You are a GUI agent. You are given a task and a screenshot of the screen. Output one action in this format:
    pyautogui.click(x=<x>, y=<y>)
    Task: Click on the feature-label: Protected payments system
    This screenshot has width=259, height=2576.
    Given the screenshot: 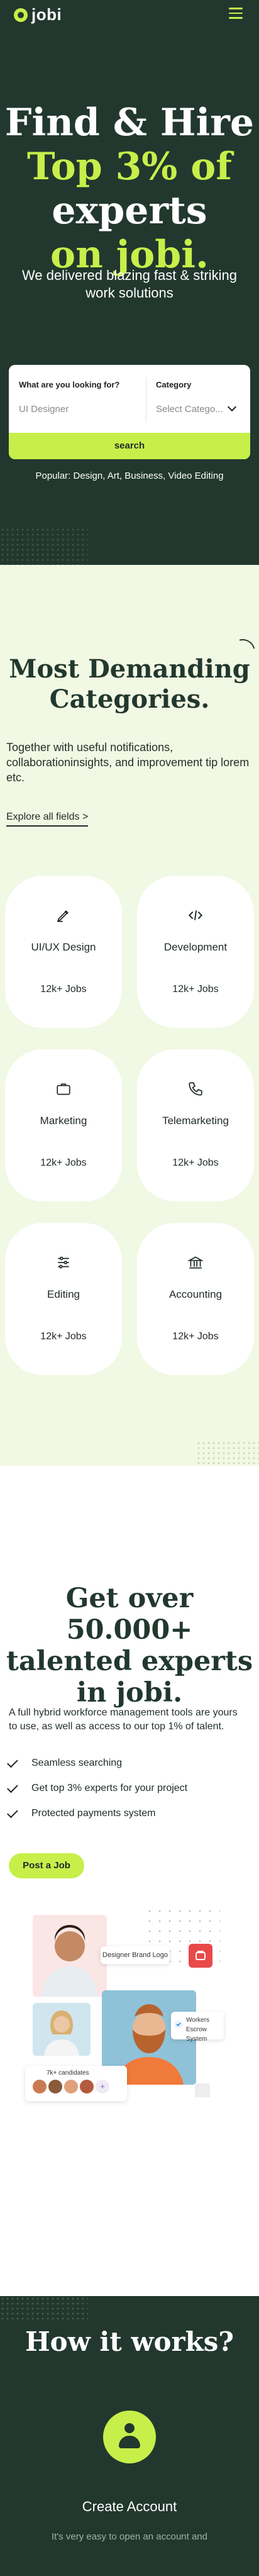 What is the action you would take?
    pyautogui.click(x=93, y=1813)
    